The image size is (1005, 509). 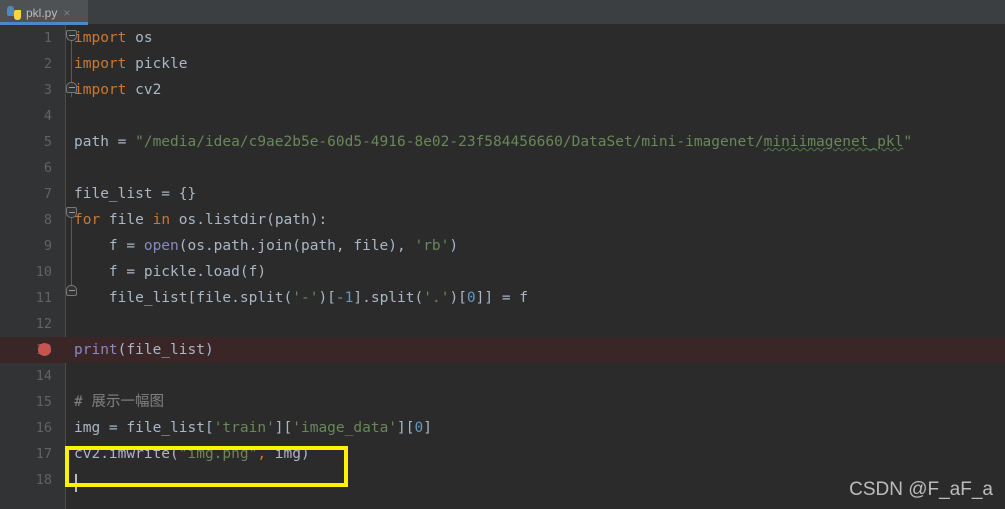 I want to click on code-token: '.', so click(x=436, y=298).